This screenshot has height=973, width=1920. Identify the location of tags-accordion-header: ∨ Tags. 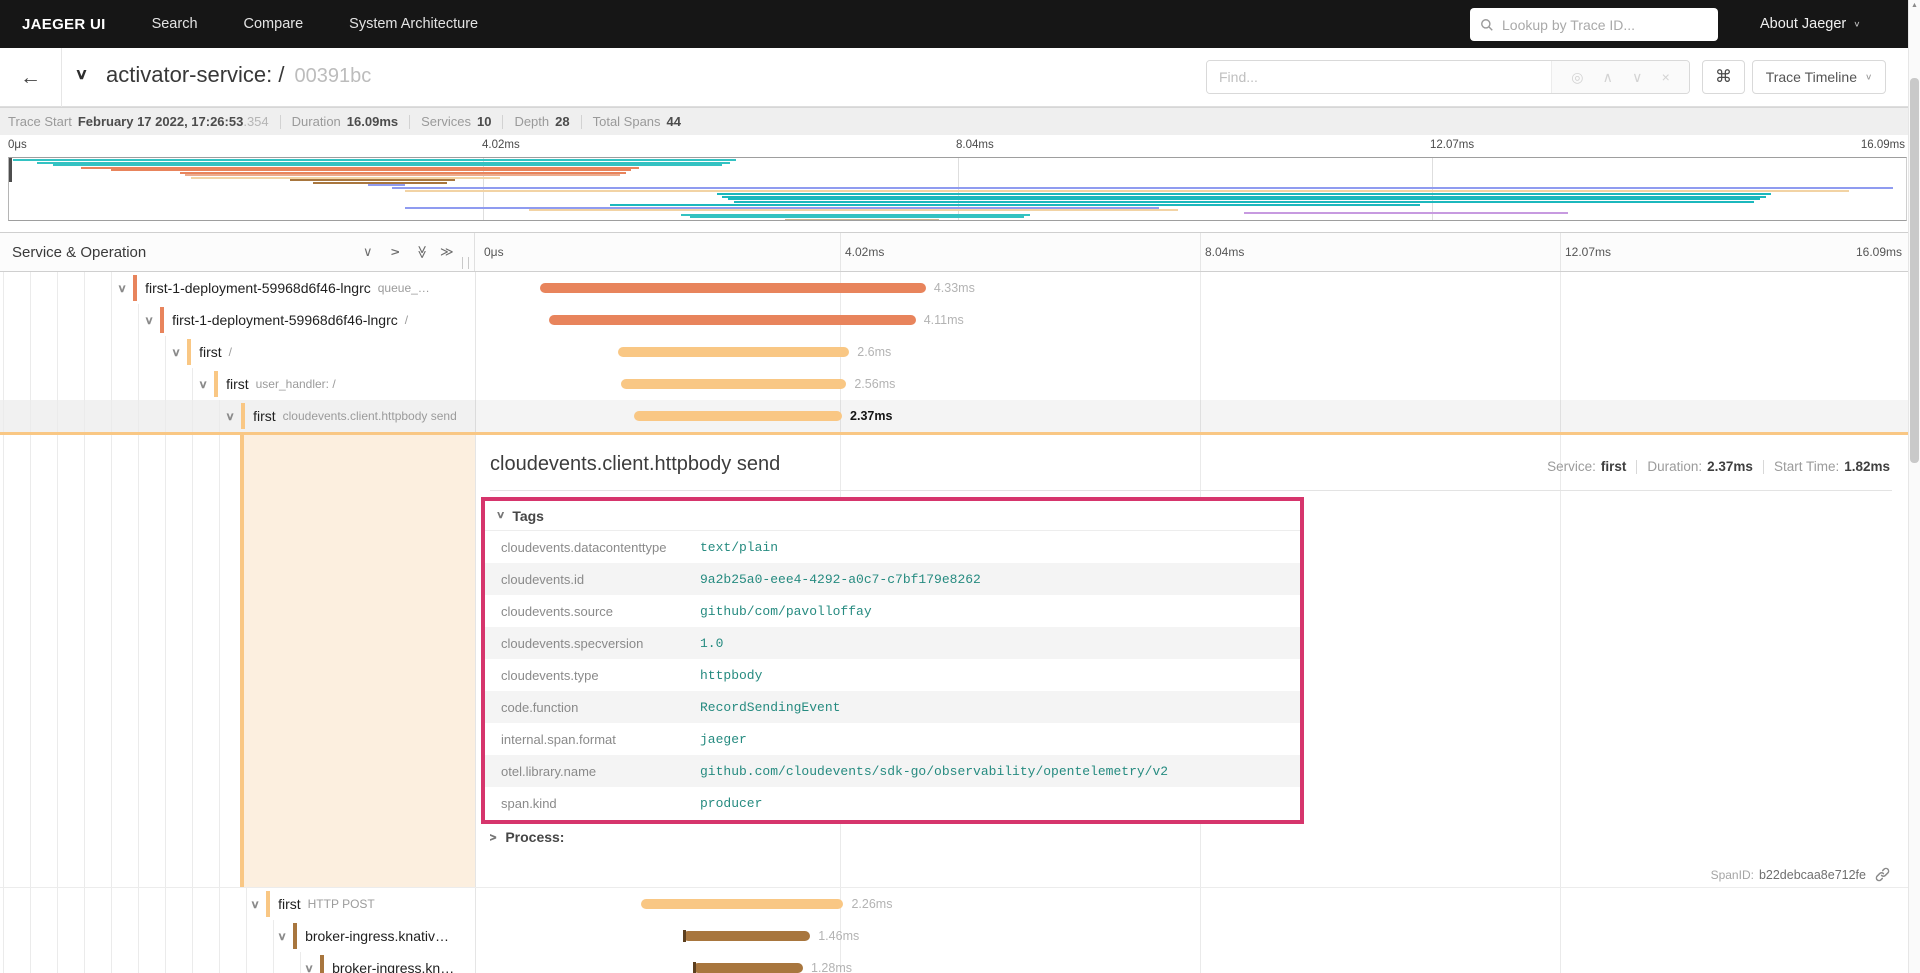
(892, 515).